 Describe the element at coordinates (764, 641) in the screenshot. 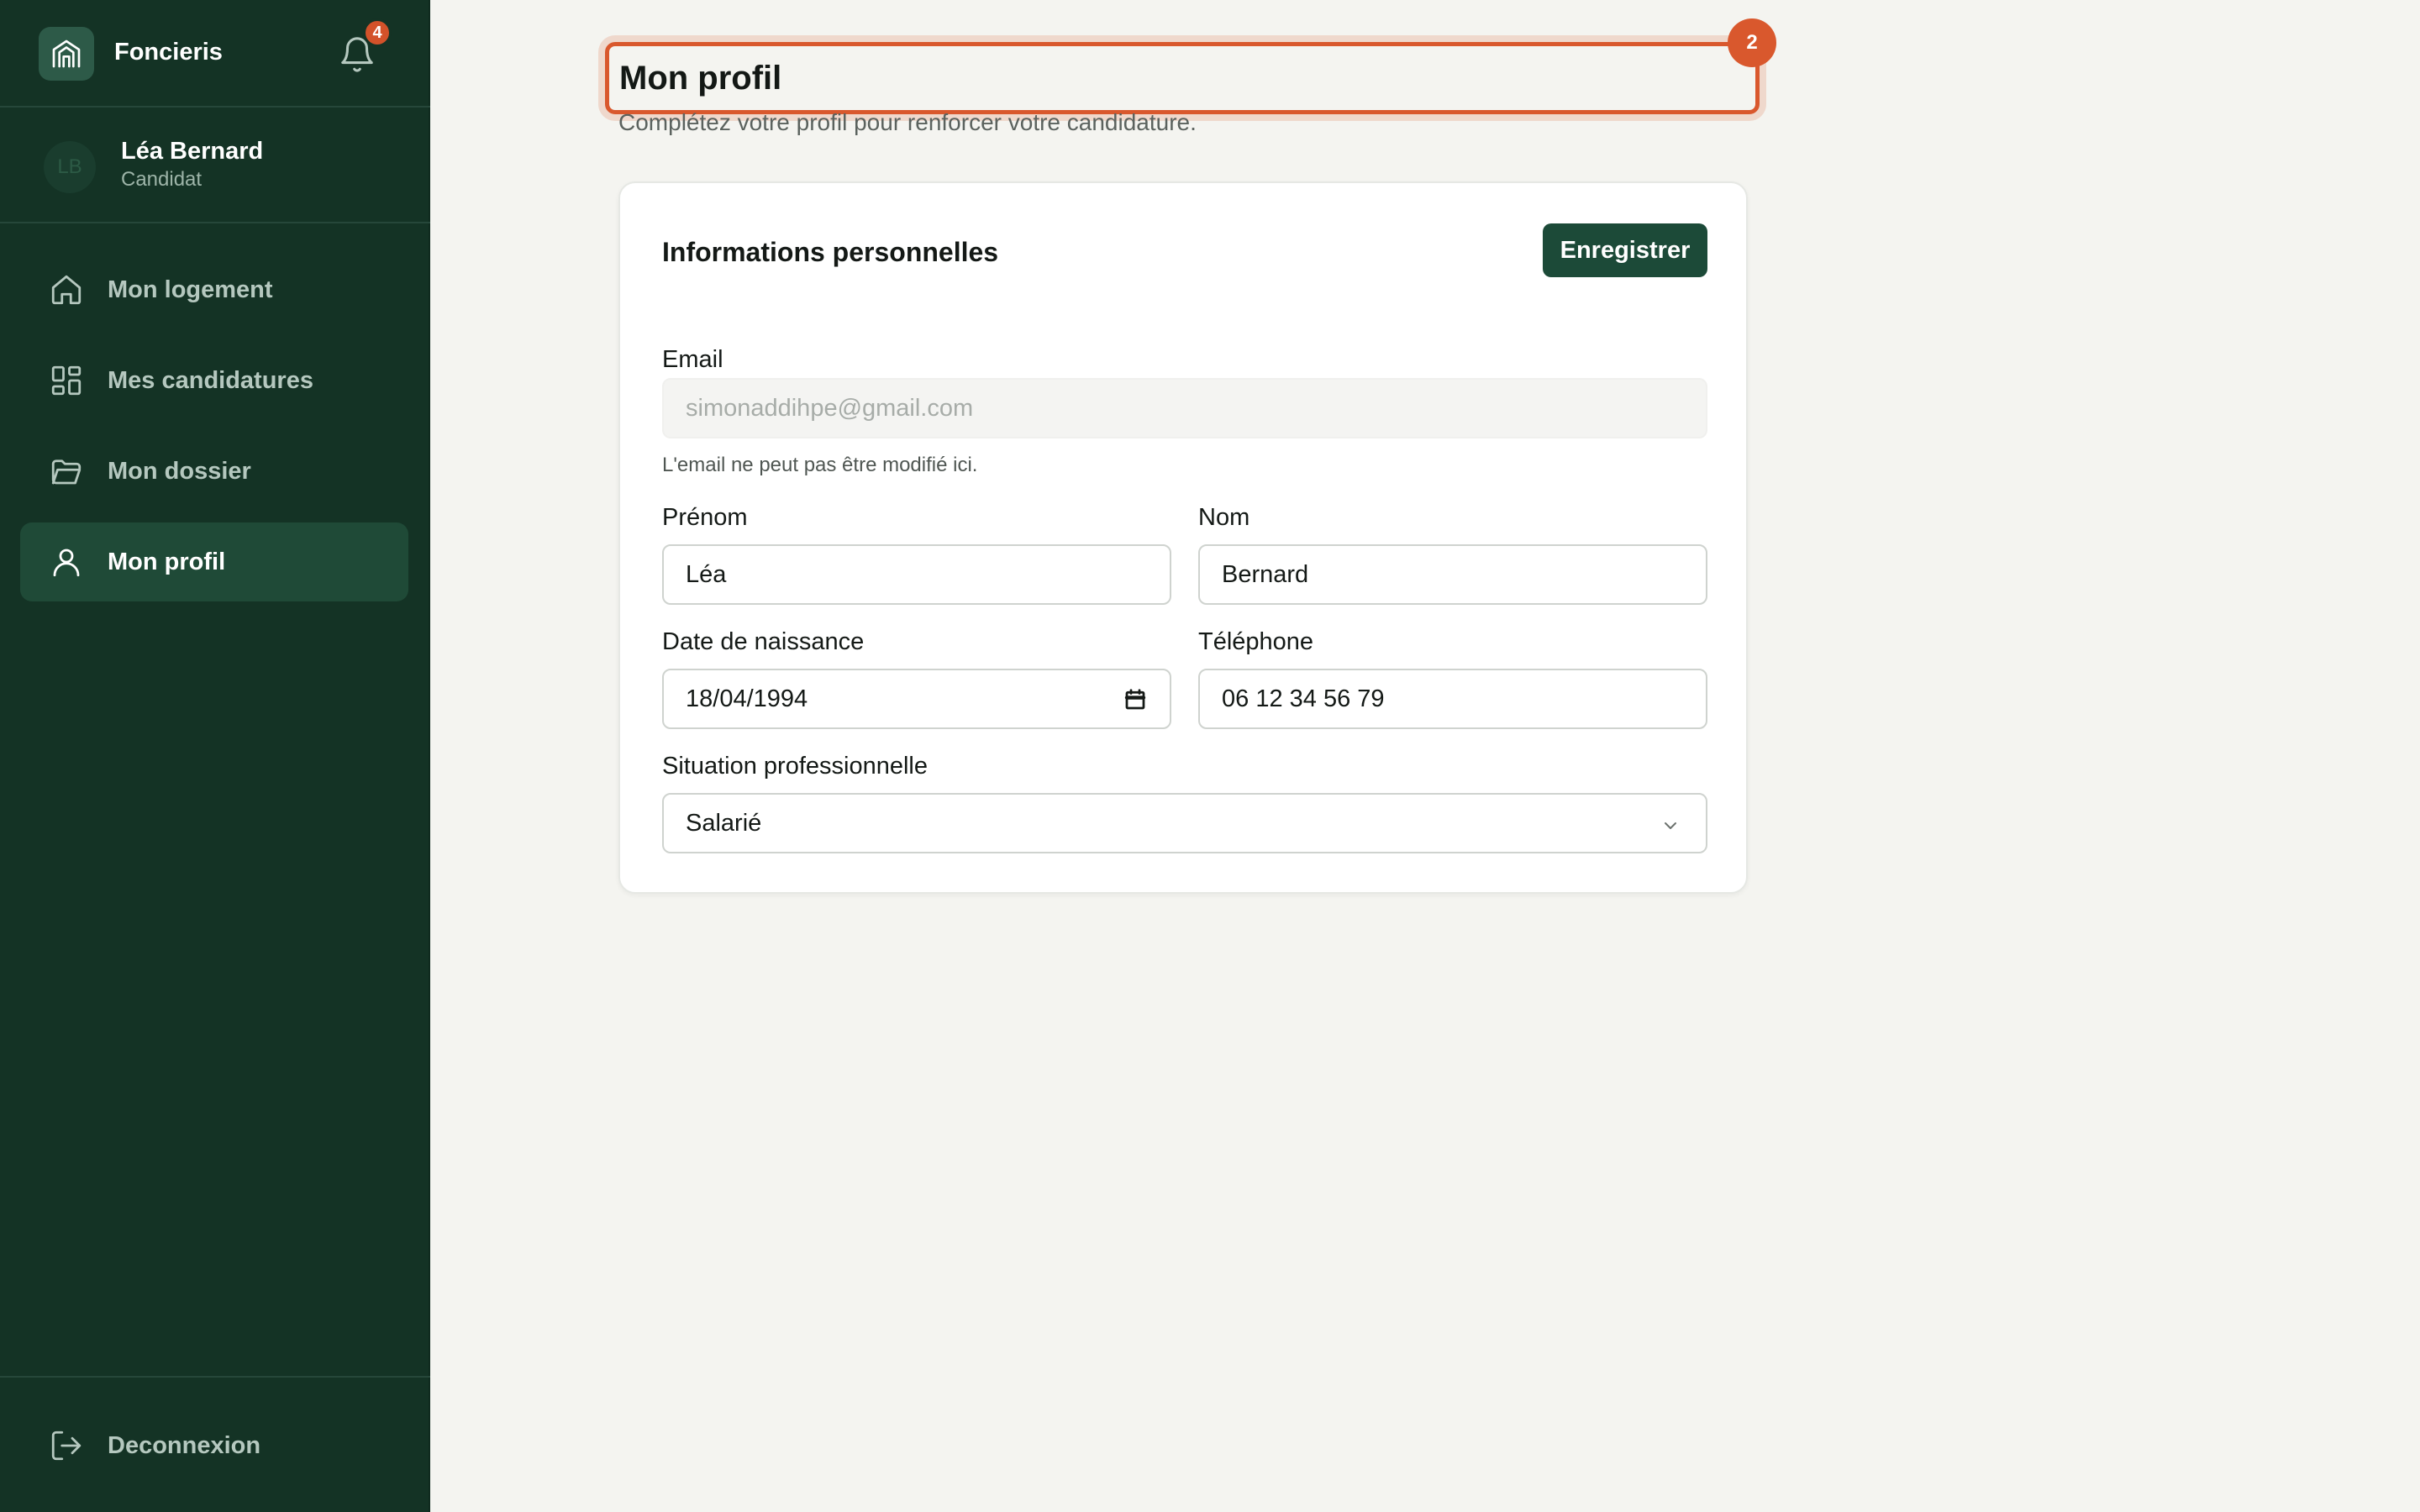

I see `birth-date-label: Date de naissance` at that location.